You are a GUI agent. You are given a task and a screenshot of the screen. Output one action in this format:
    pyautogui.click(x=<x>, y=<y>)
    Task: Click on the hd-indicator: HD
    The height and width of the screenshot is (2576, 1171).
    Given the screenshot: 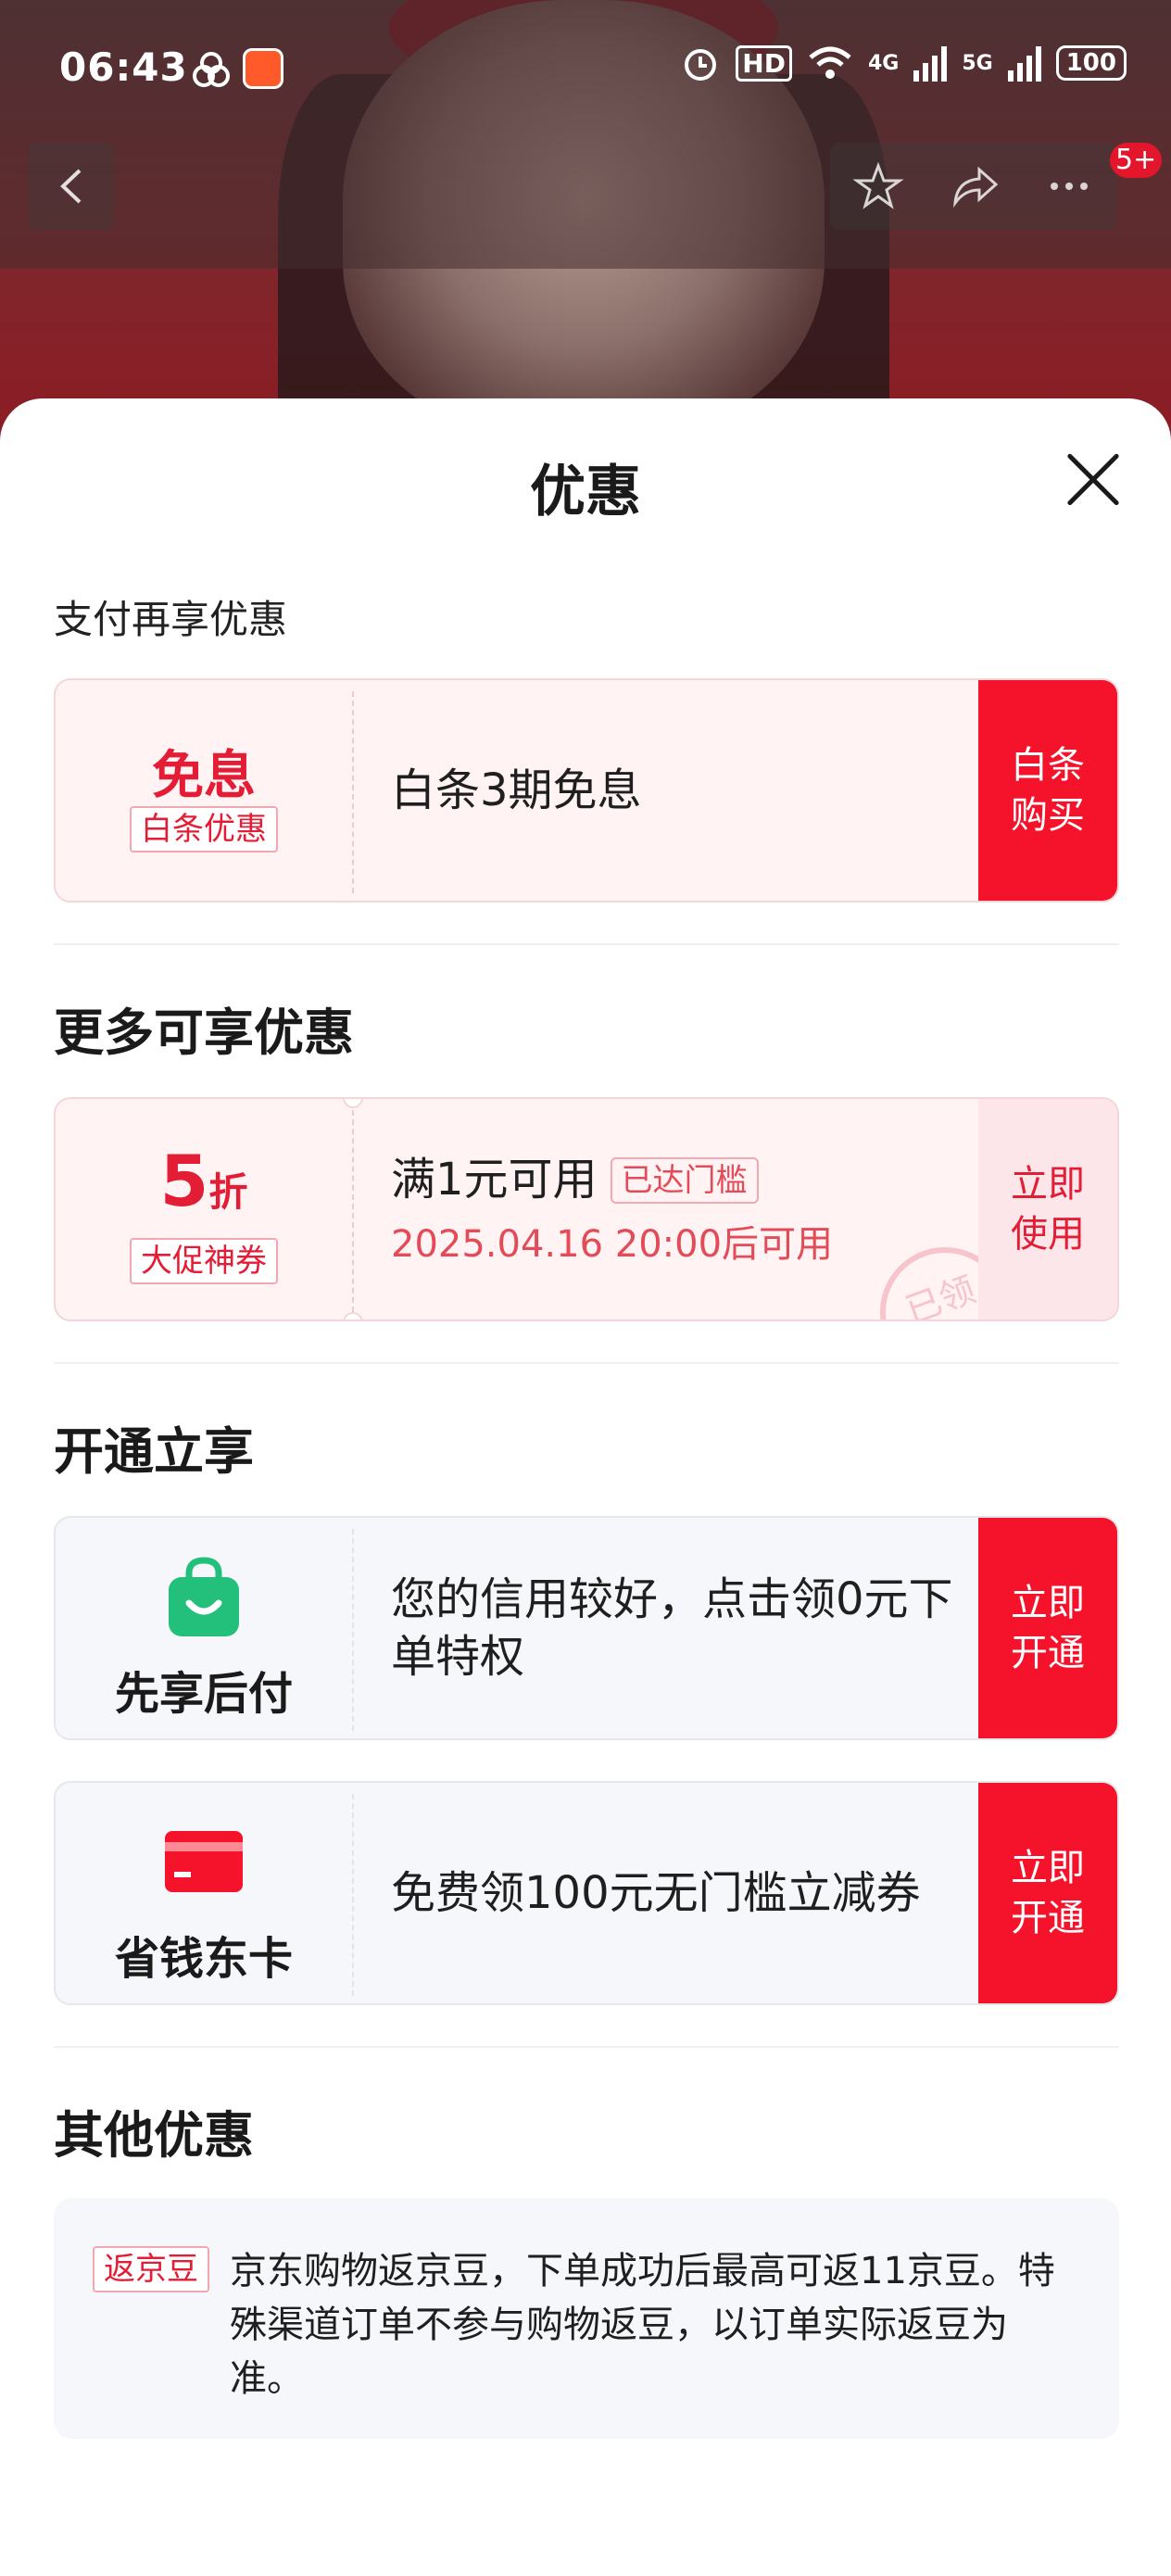 What is the action you would take?
    pyautogui.click(x=764, y=63)
    